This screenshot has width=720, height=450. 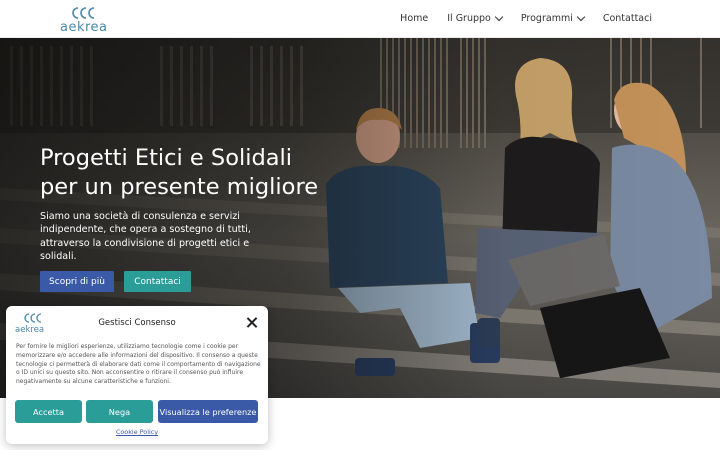 I want to click on logo-rings-icon, so click(x=83, y=13).